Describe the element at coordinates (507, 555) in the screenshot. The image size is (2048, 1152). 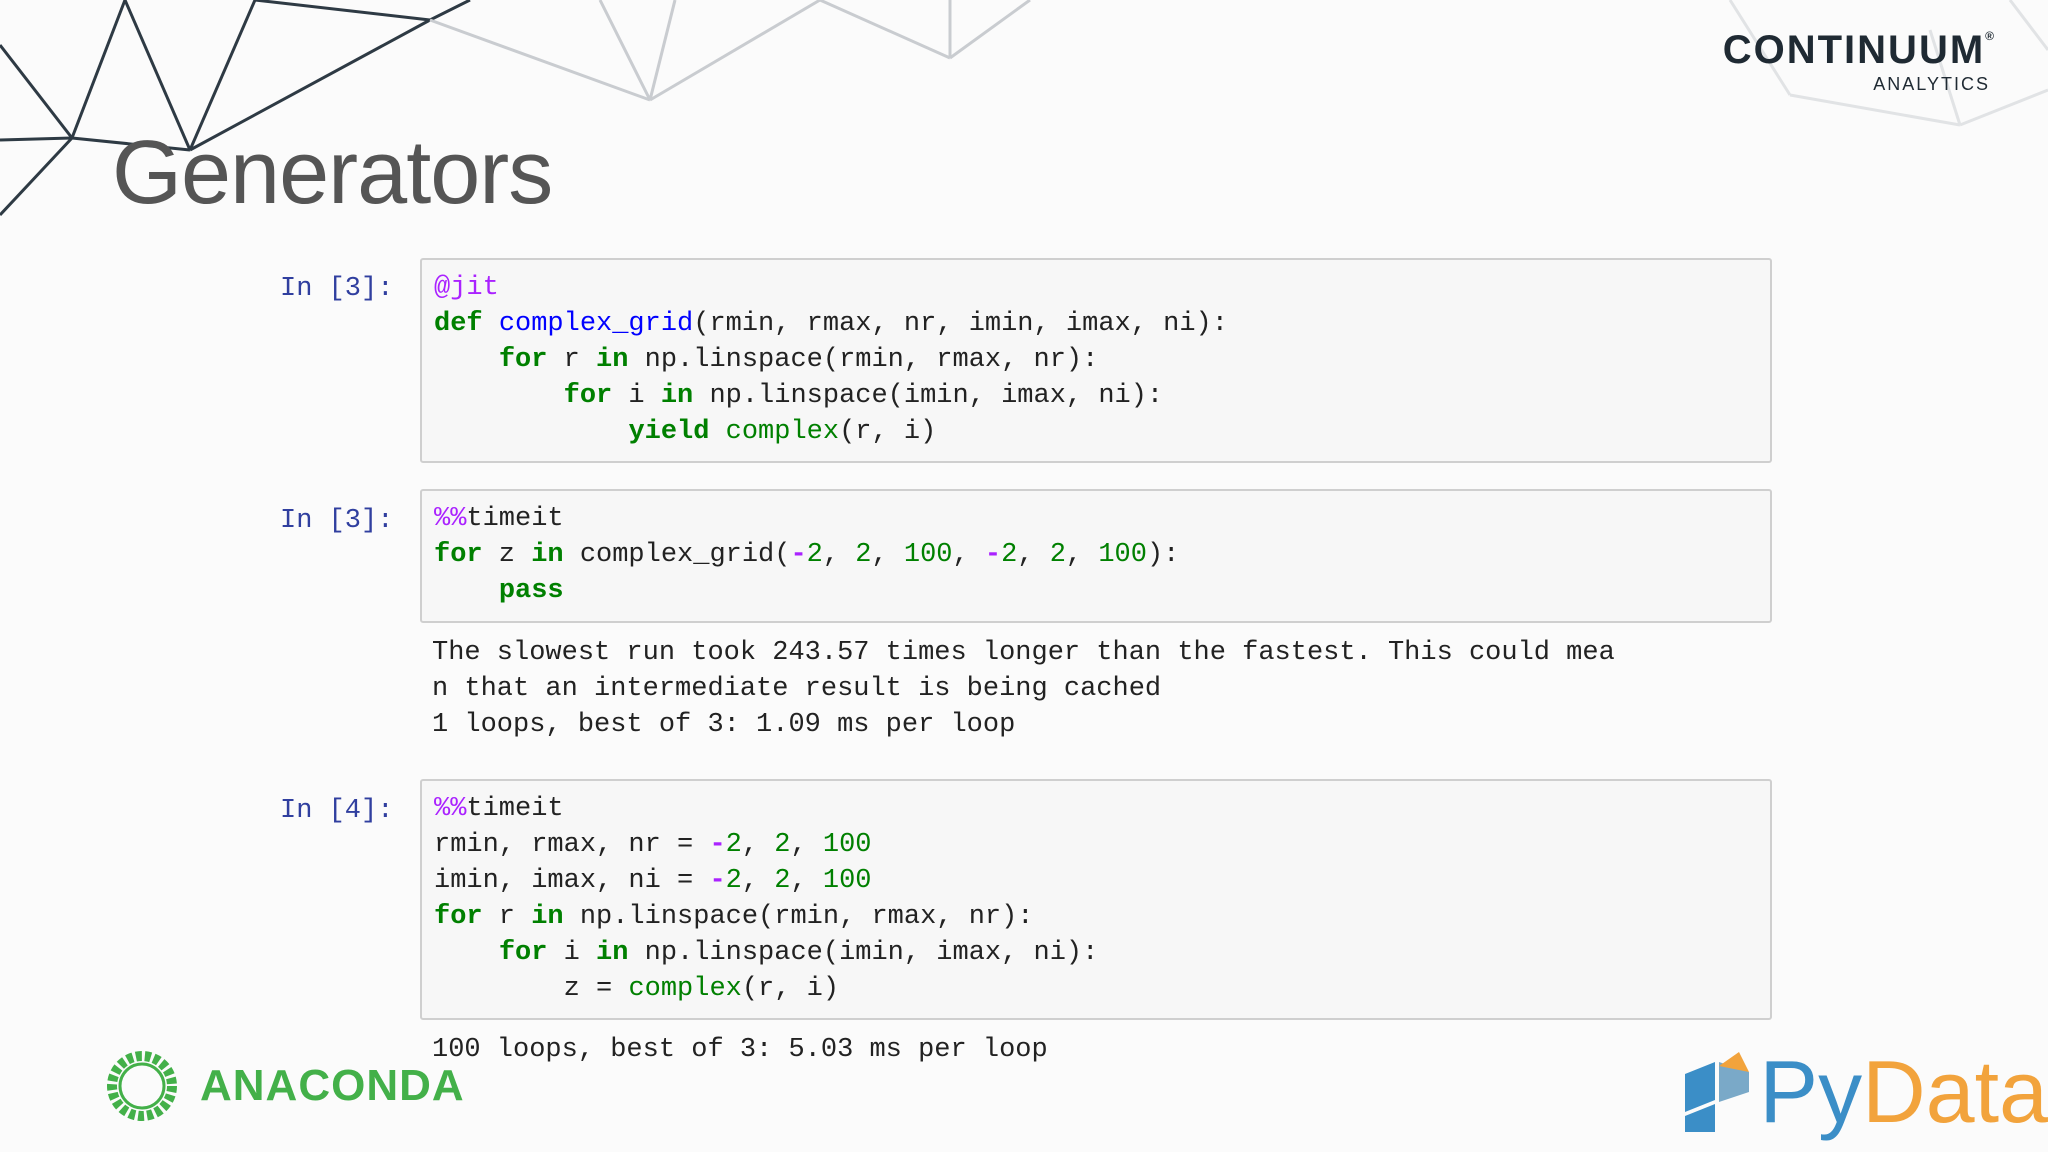
I see `code-token: z` at that location.